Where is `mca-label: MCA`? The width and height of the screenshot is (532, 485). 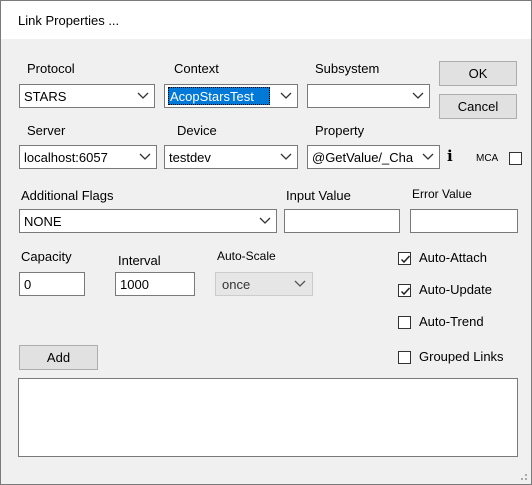 mca-label: MCA is located at coordinates (487, 158).